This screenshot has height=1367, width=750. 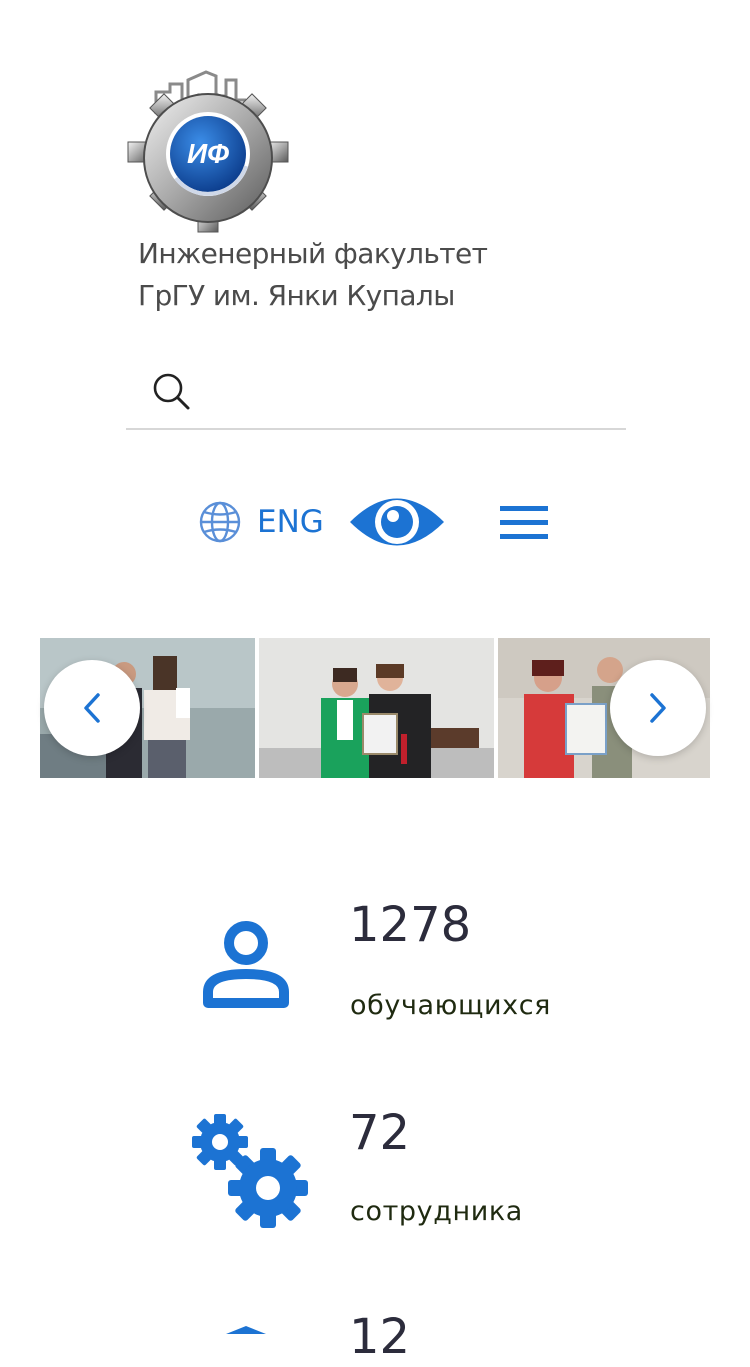 I want to click on site-title-line1: Инженерный факультет, so click(x=313, y=253).